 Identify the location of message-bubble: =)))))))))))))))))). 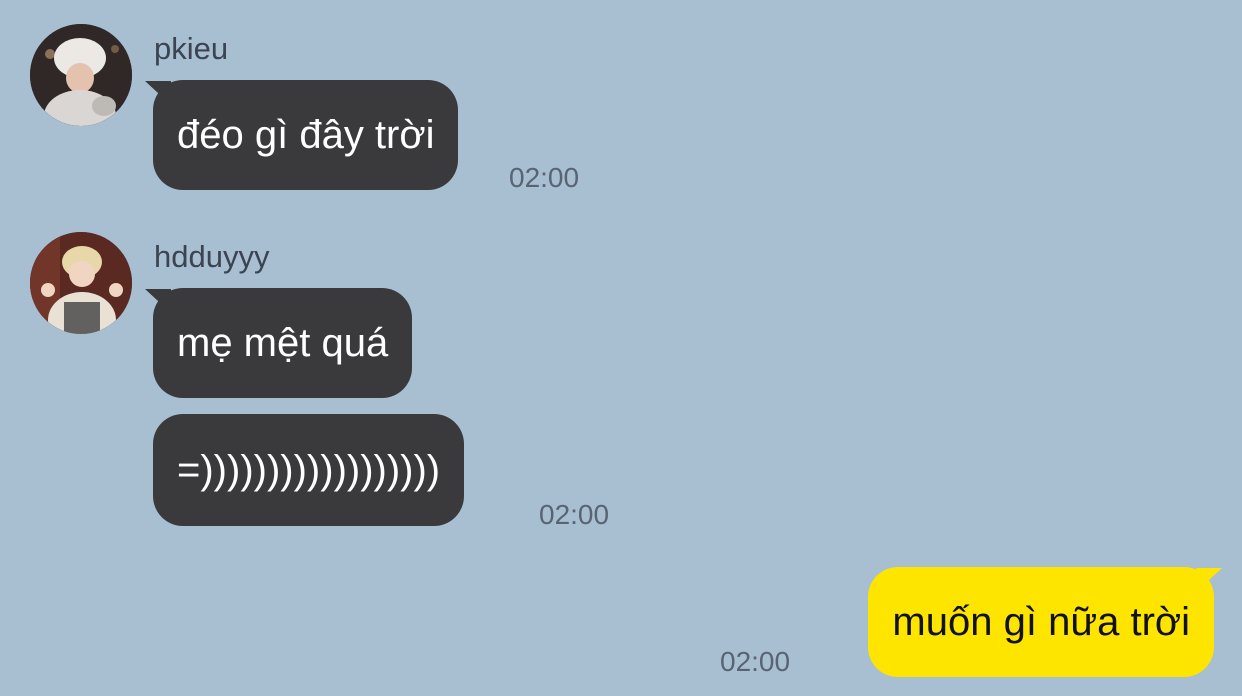
(309, 470).